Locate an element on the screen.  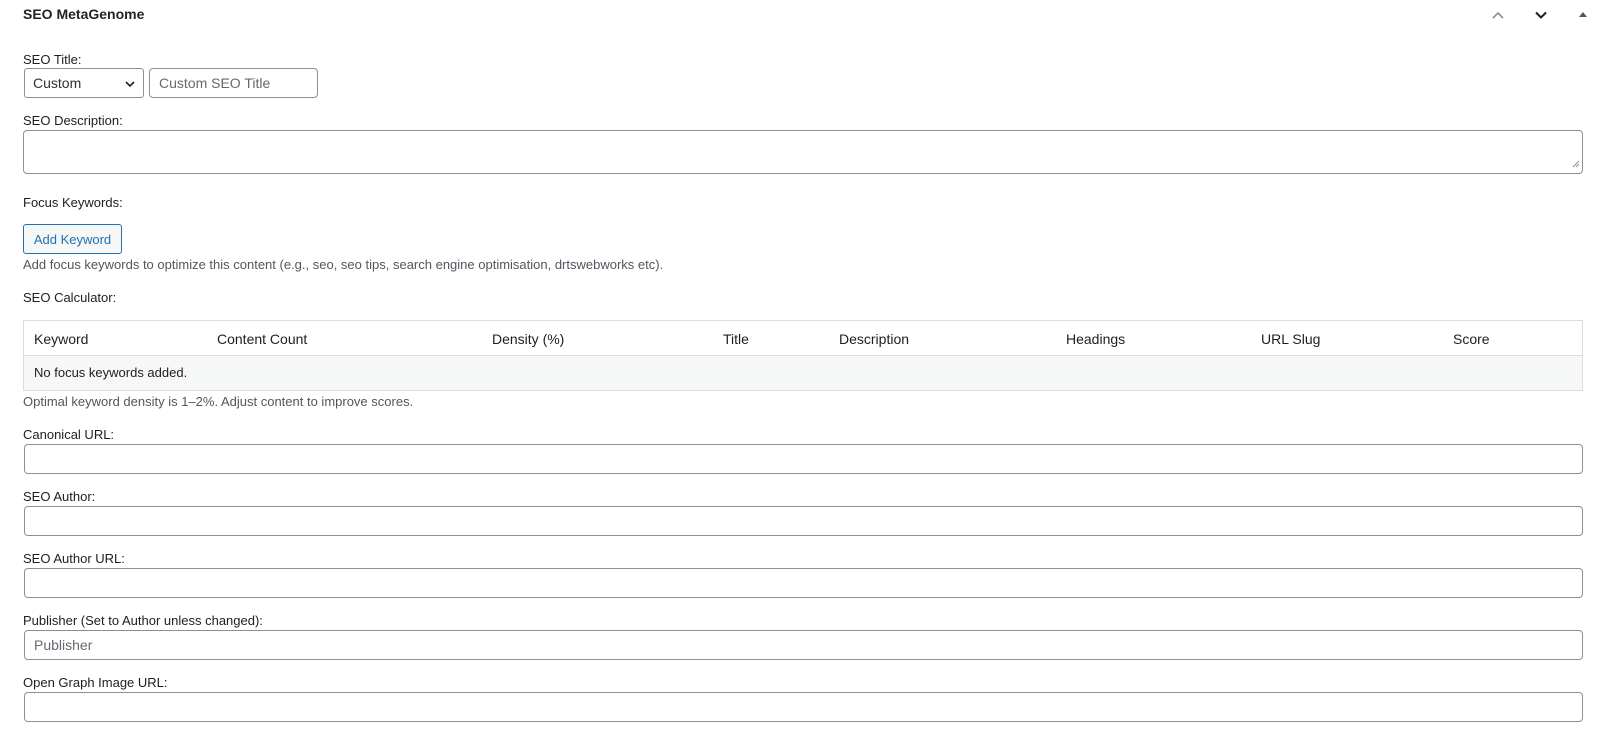
move-down-icon is located at coordinates (1541, 15).